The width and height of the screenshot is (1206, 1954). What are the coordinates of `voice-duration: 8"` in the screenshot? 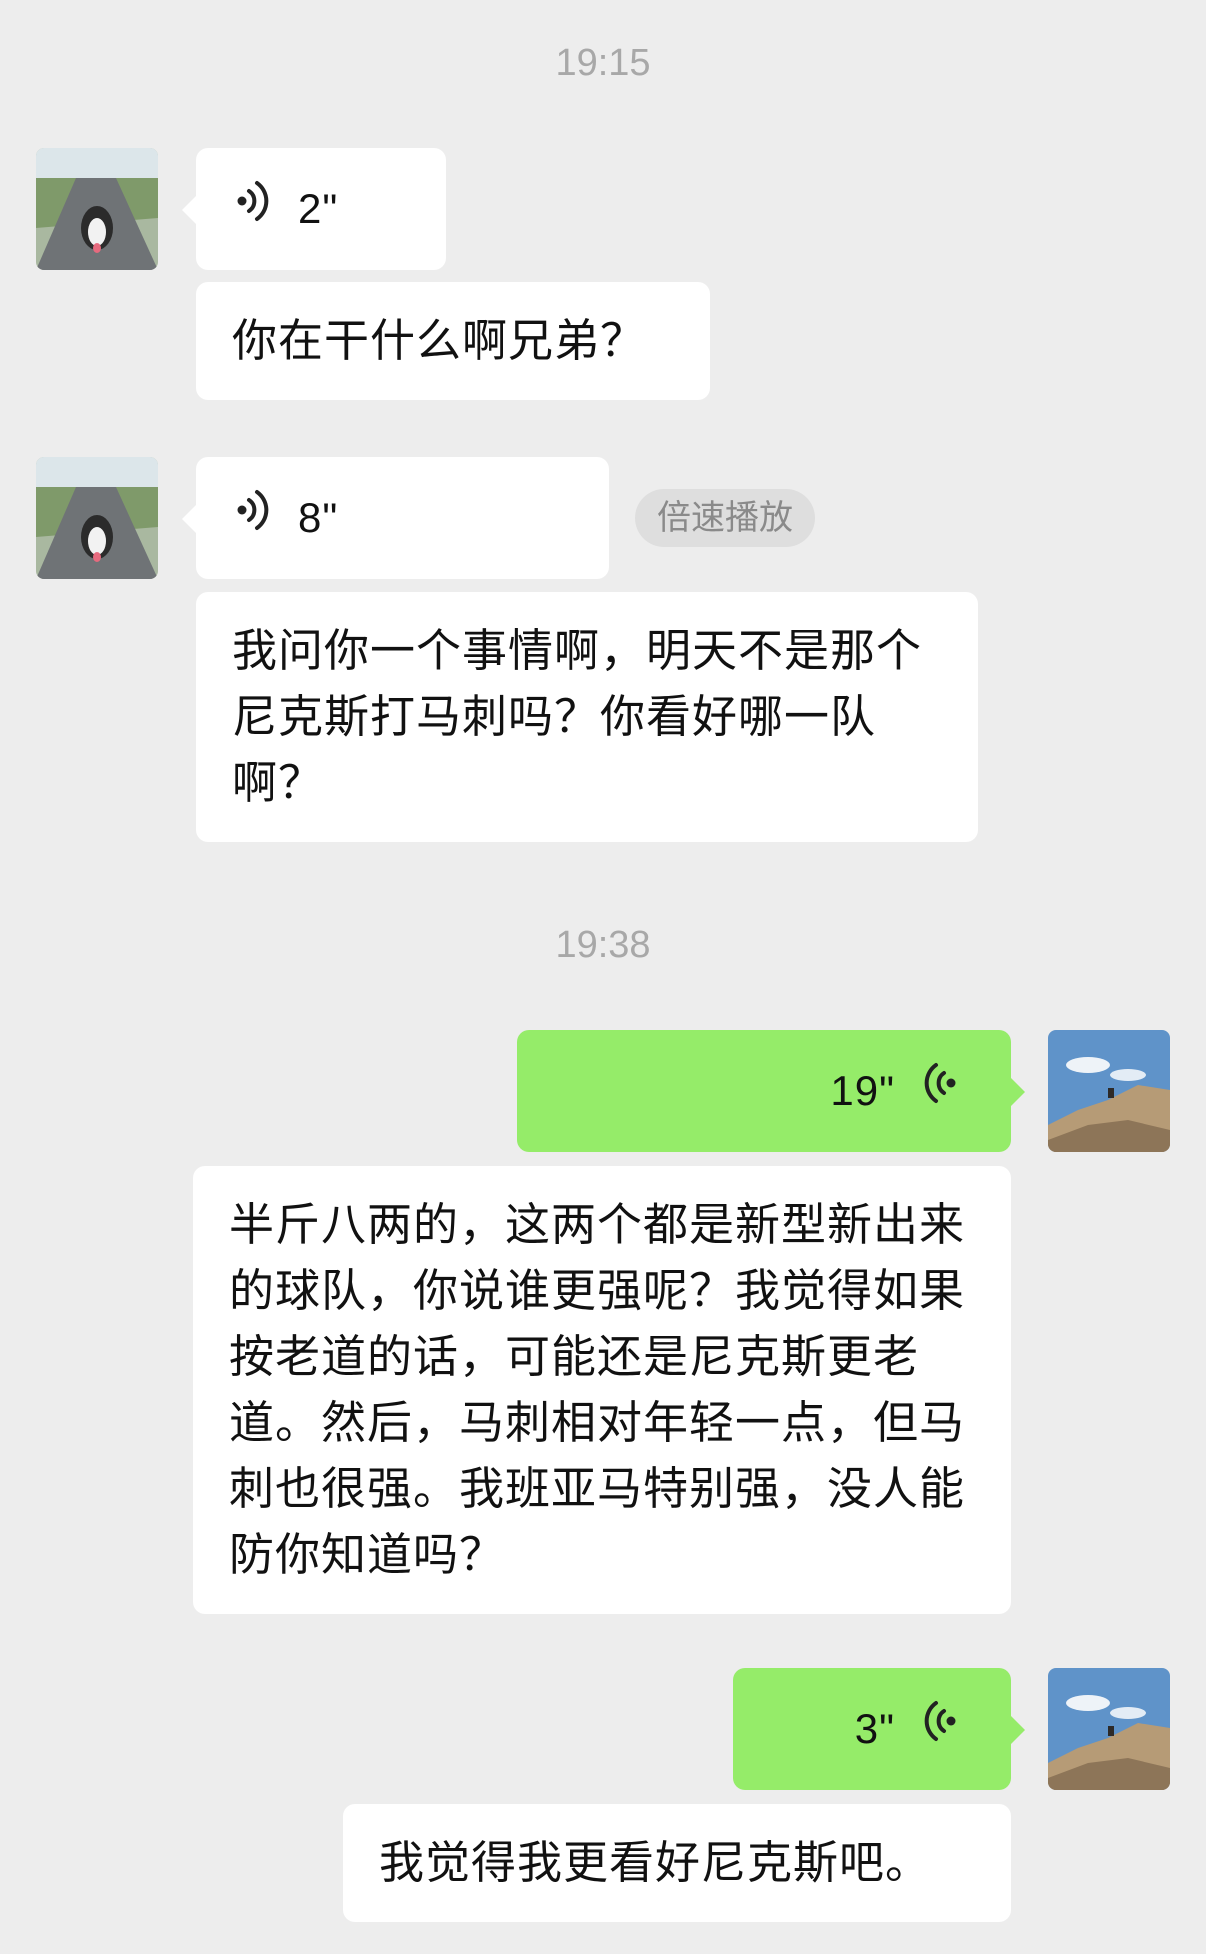 It's located at (318, 517).